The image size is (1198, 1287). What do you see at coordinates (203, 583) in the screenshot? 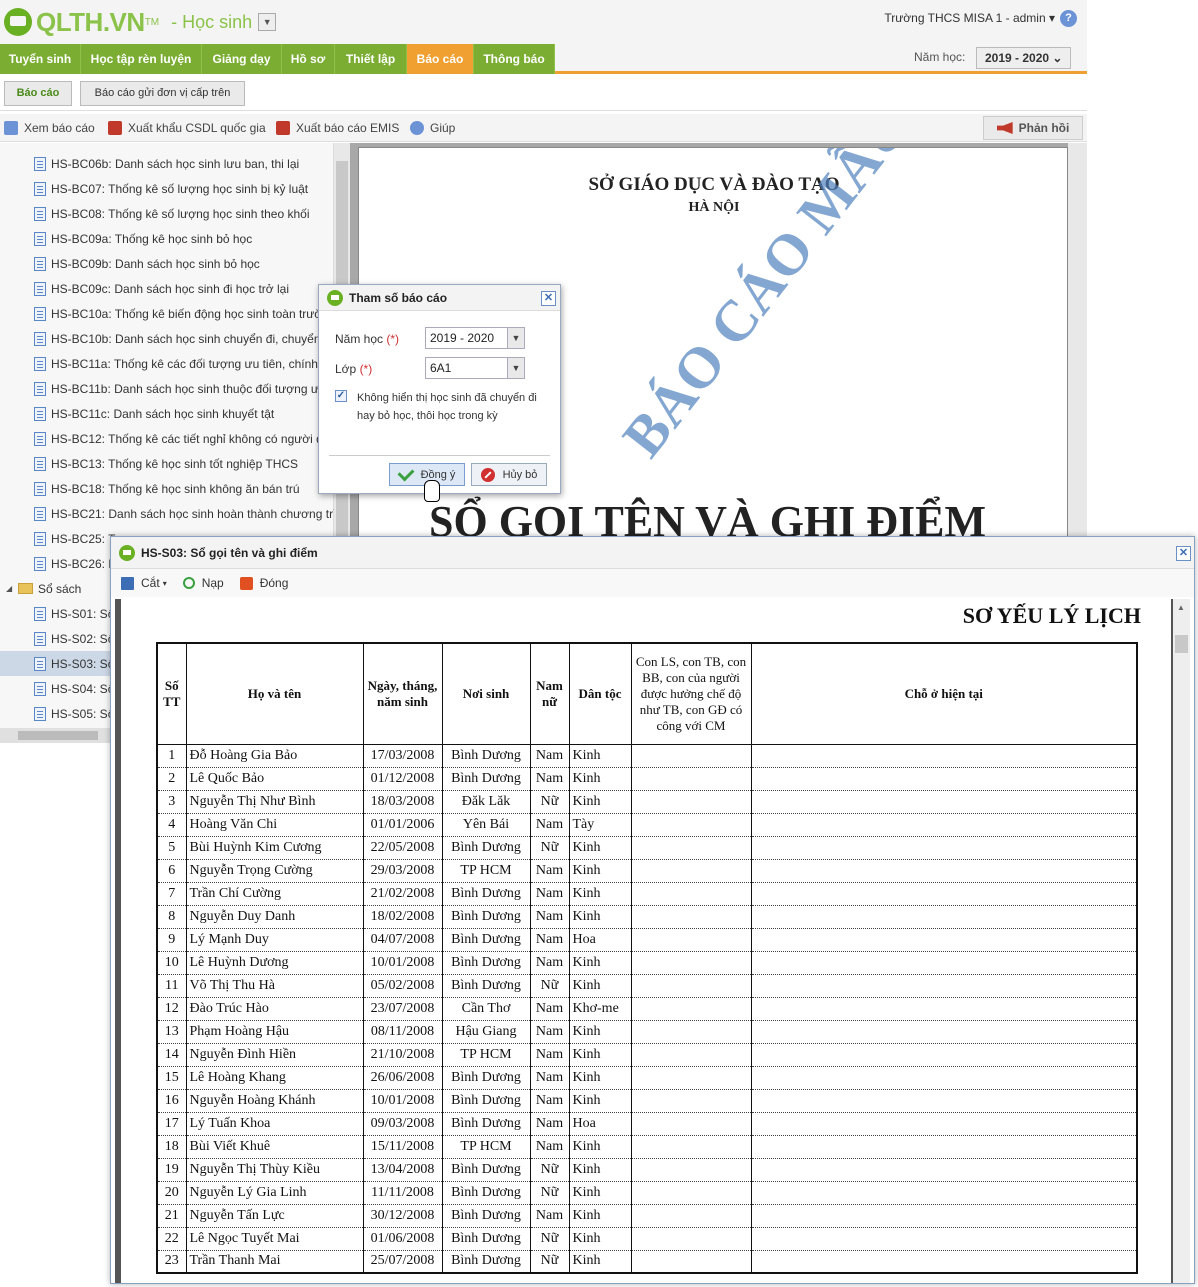
I see `load-button: Nạp` at bounding box center [203, 583].